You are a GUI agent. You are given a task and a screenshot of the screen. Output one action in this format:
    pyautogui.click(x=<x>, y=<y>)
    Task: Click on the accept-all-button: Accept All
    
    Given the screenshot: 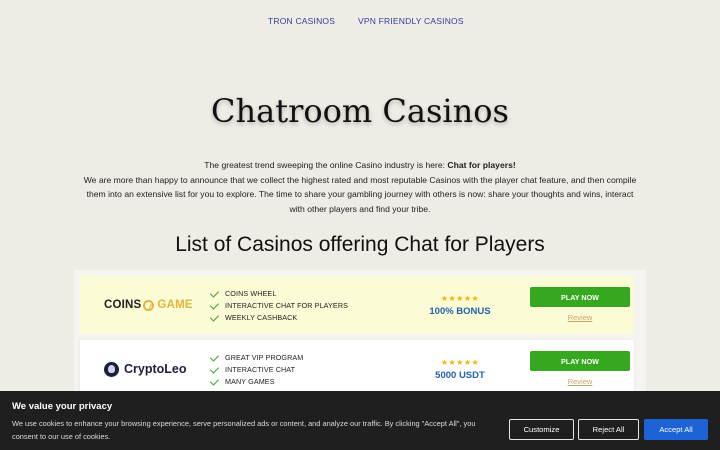 What is the action you would take?
    pyautogui.click(x=676, y=429)
    